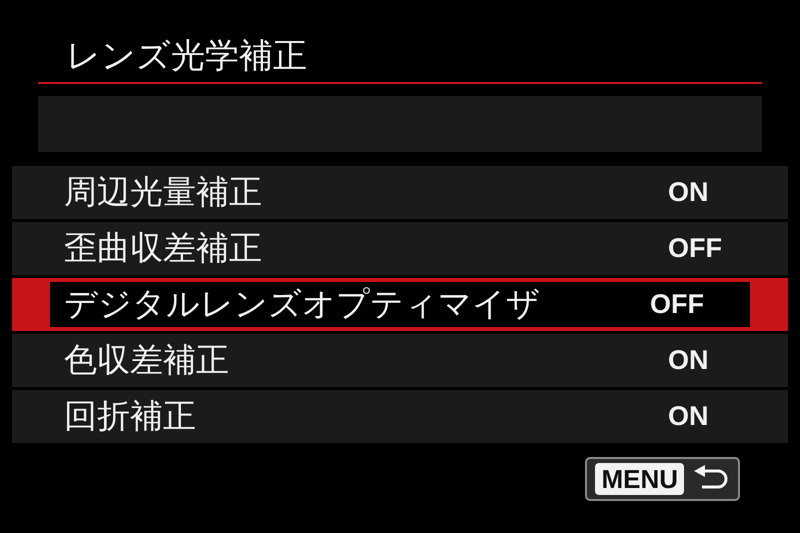  Describe the element at coordinates (147, 360) in the screenshot. I see `item-label: 色収差補正` at that location.